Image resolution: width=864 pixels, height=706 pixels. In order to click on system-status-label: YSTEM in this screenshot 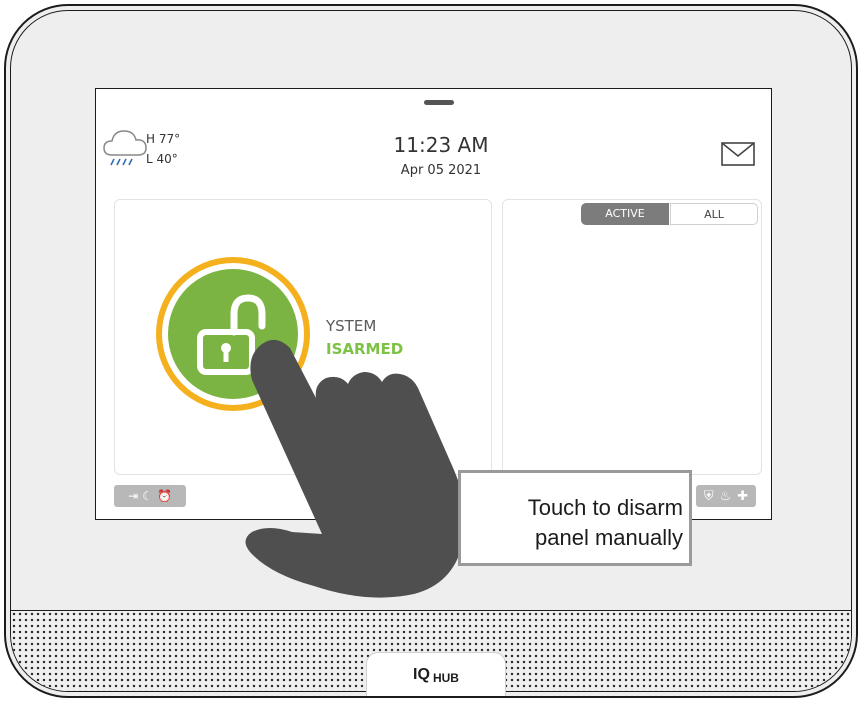, I will do `click(351, 326)`.